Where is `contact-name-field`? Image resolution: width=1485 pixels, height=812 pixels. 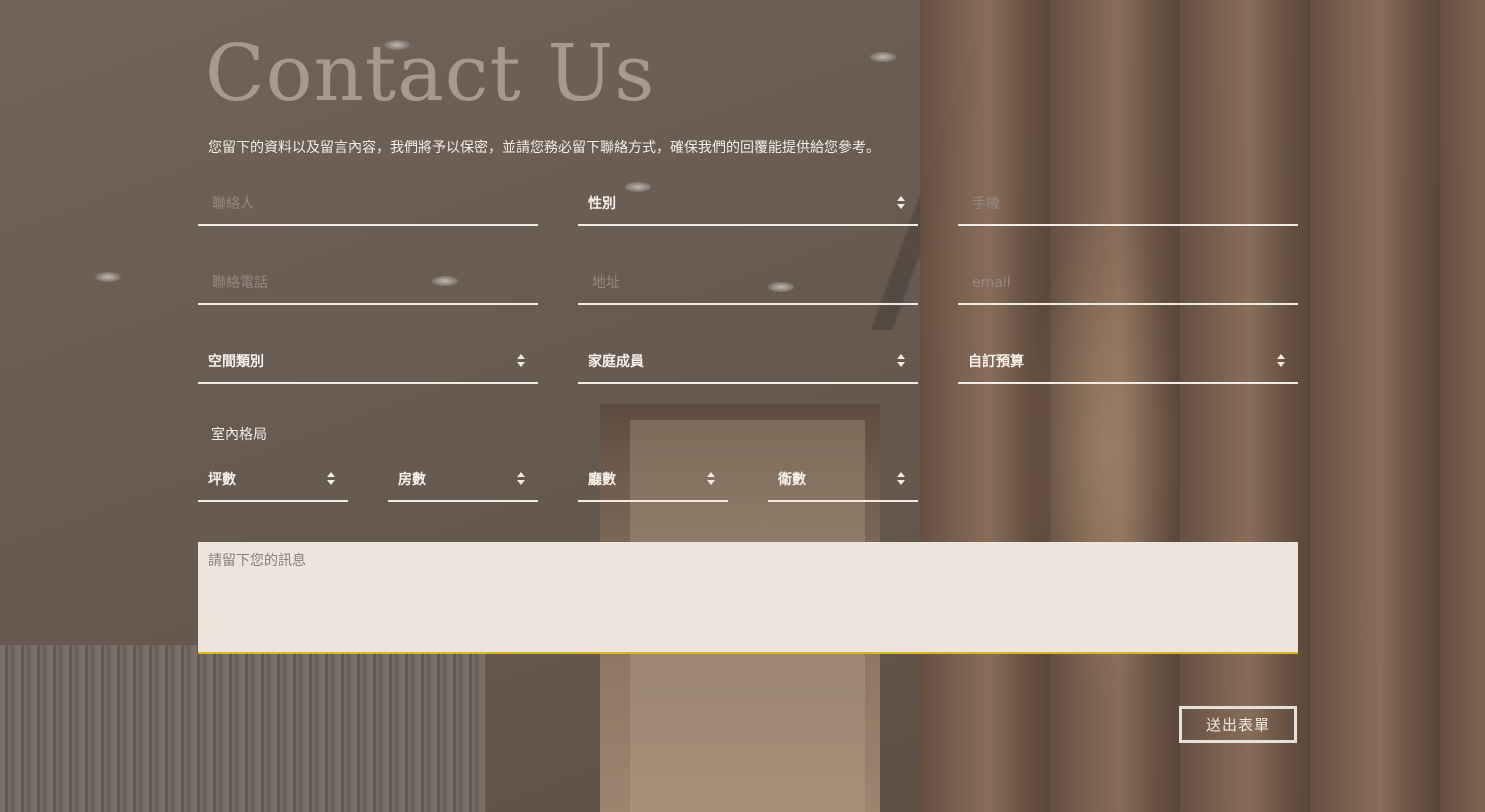 contact-name-field is located at coordinates (368, 208).